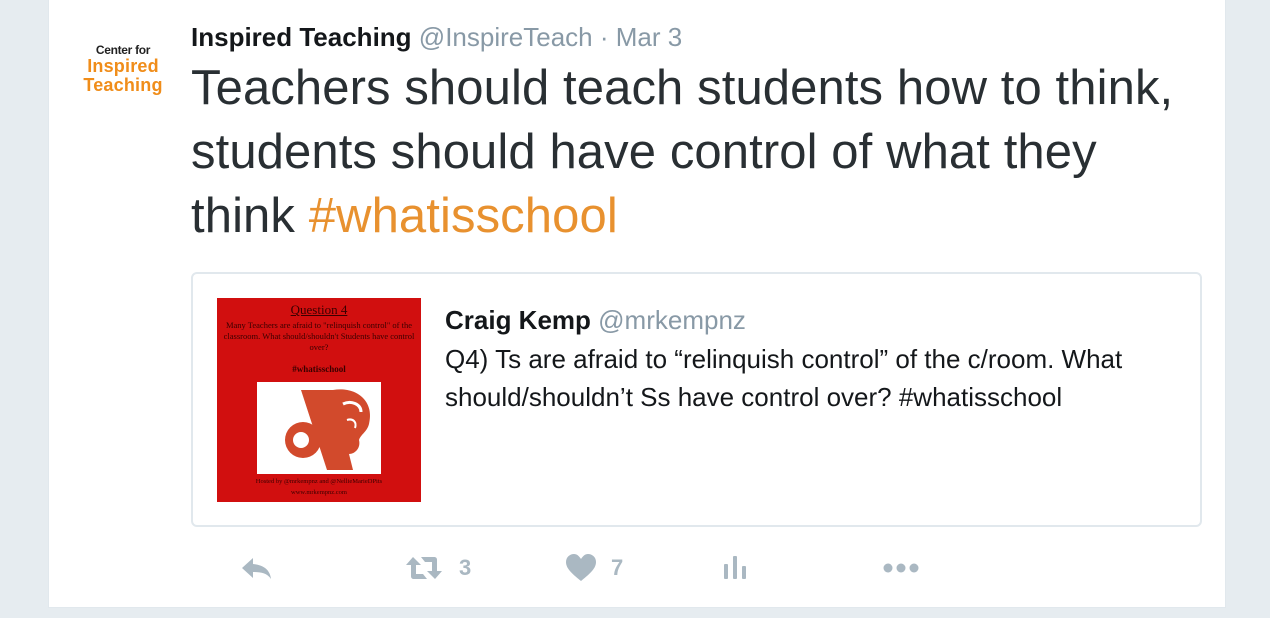 The width and height of the screenshot is (1270, 618). What do you see at coordinates (424, 568) in the screenshot?
I see `retweet-icon` at bounding box center [424, 568].